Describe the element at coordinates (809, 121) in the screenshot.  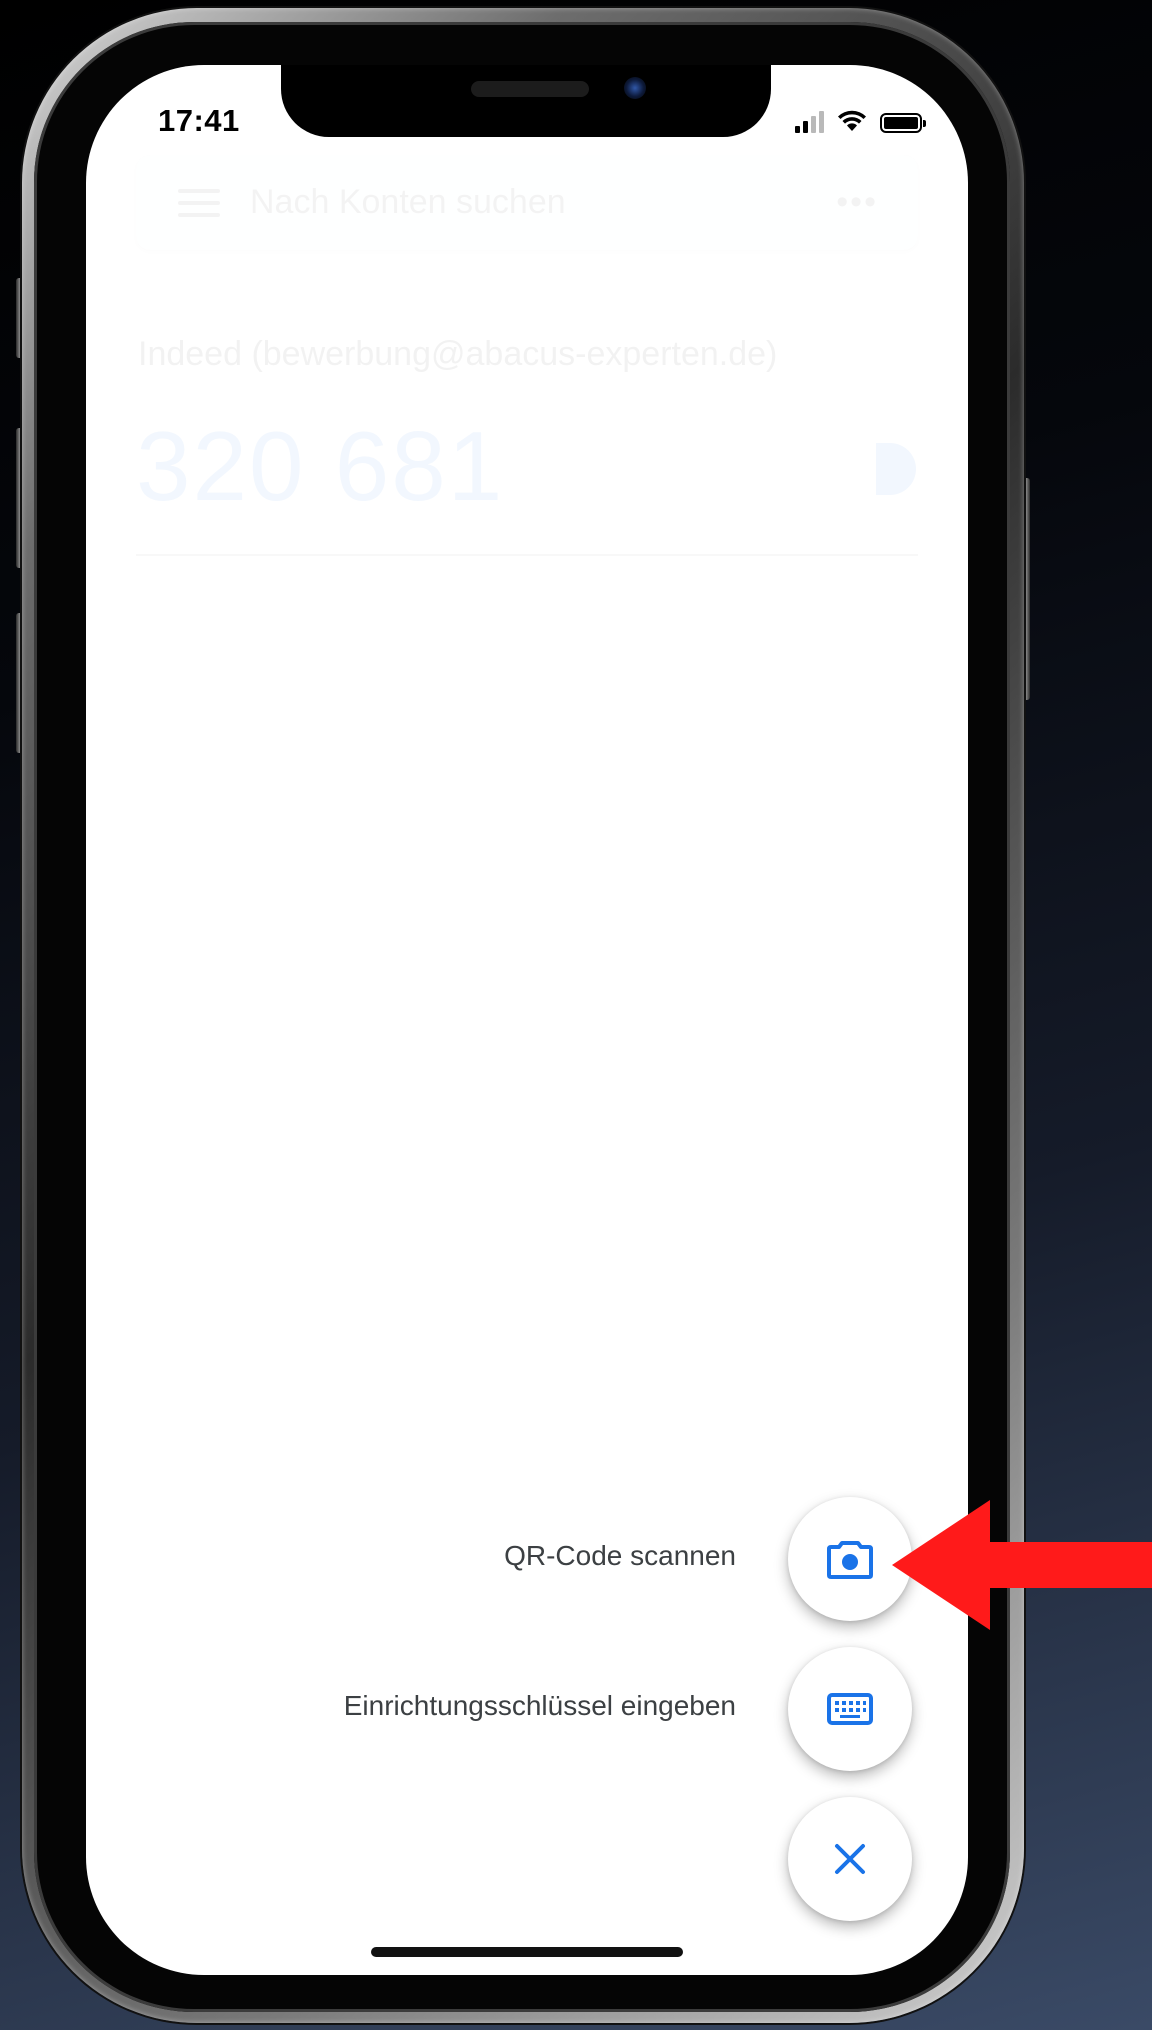
I see `cellular-signal-icon` at that location.